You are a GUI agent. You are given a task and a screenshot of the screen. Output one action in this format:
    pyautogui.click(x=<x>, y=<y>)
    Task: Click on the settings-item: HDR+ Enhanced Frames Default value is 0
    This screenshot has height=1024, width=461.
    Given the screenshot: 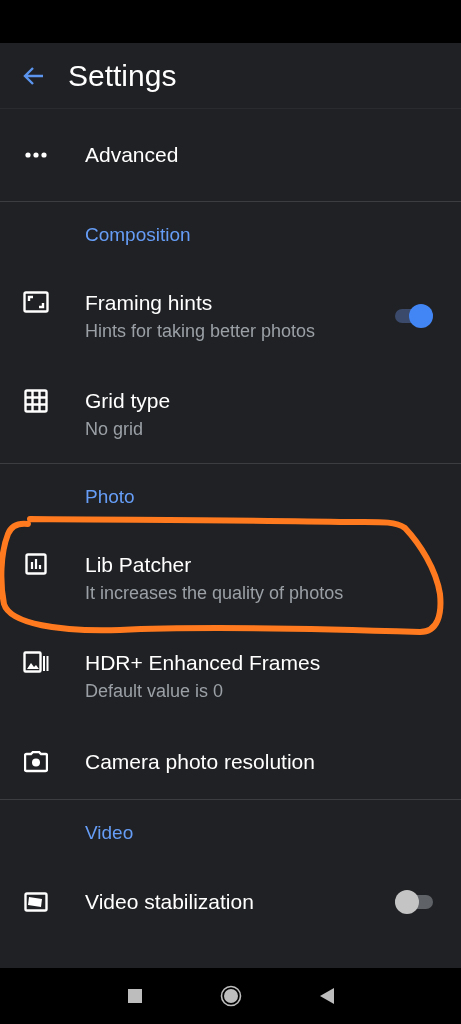 What is the action you would take?
    pyautogui.click(x=230, y=676)
    